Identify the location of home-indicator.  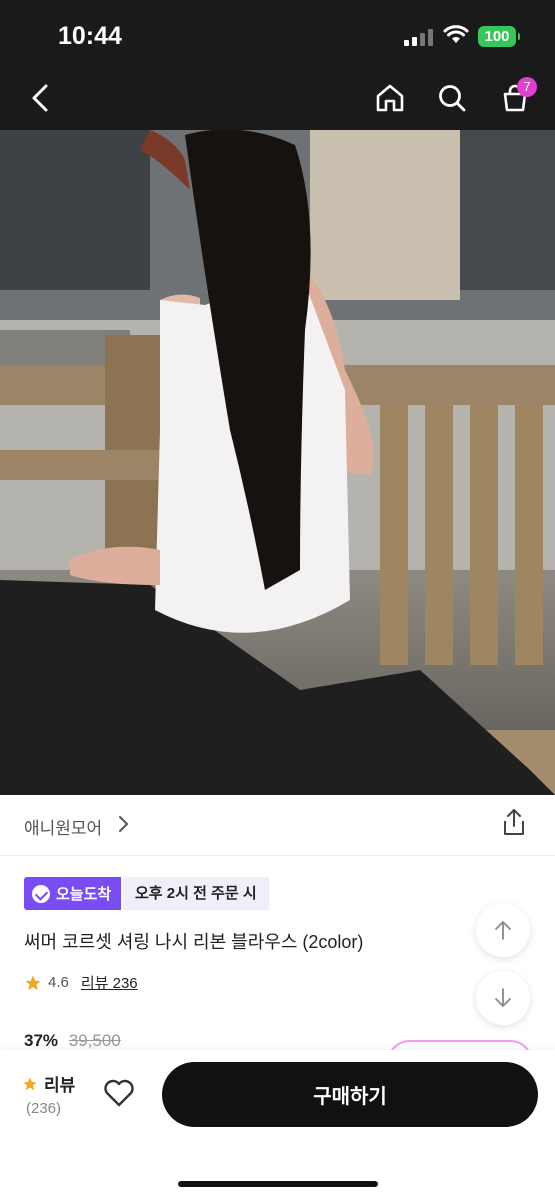
(278, 1184).